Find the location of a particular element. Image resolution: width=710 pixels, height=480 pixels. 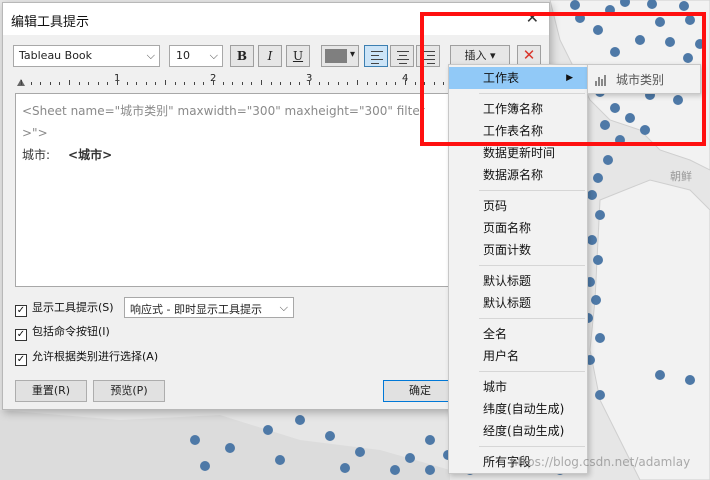

menu-item-label: 工作表 is located at coordinates (501, 78).